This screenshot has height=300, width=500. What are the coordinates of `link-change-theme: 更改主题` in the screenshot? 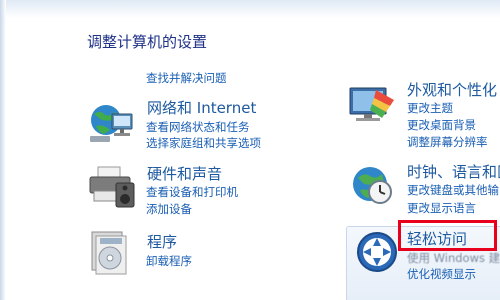 It's located at (430, 108).